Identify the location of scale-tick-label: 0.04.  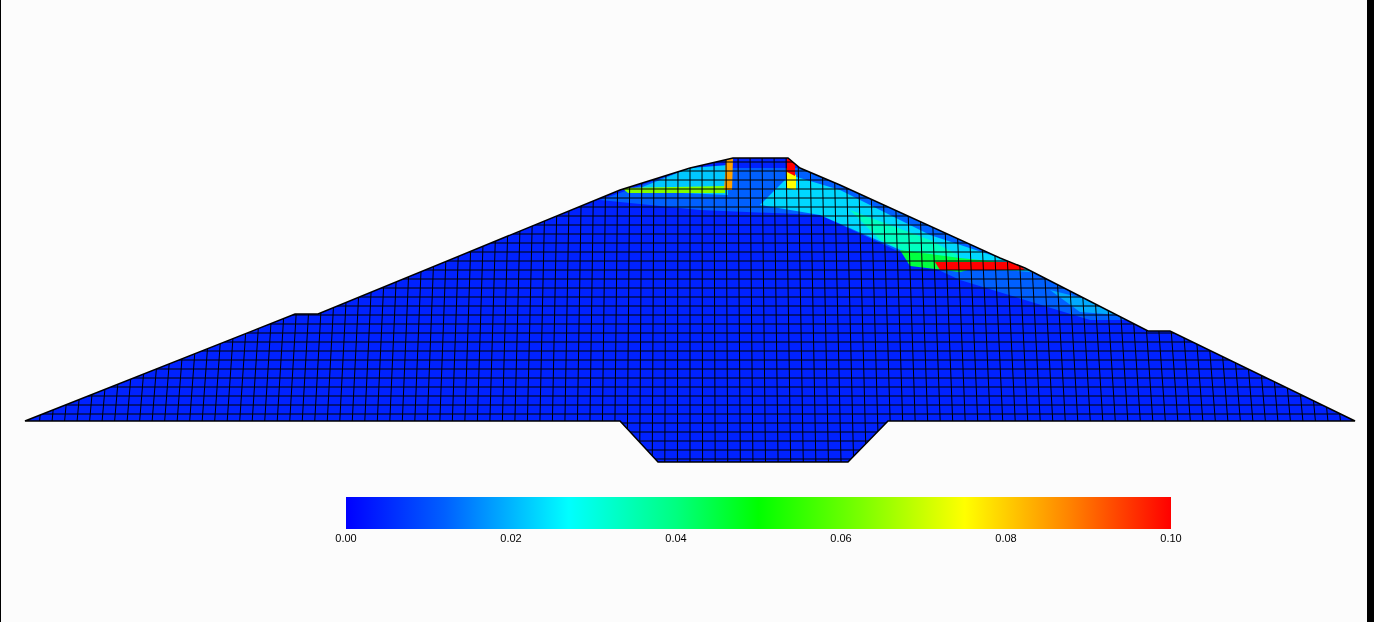
(676, 538).